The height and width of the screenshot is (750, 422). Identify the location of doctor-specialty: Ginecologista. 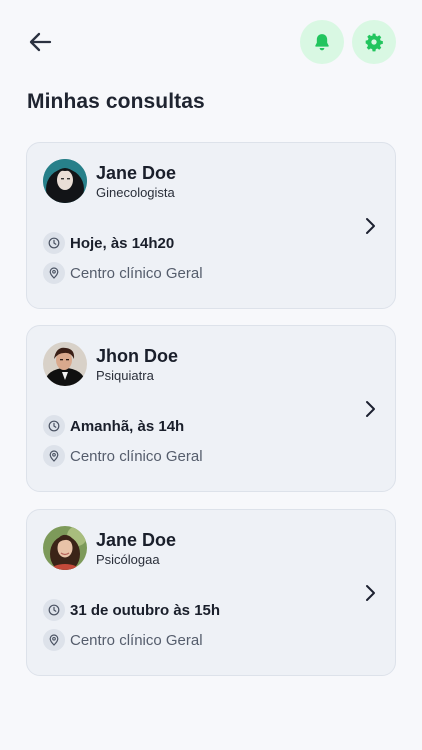
(135, 192).